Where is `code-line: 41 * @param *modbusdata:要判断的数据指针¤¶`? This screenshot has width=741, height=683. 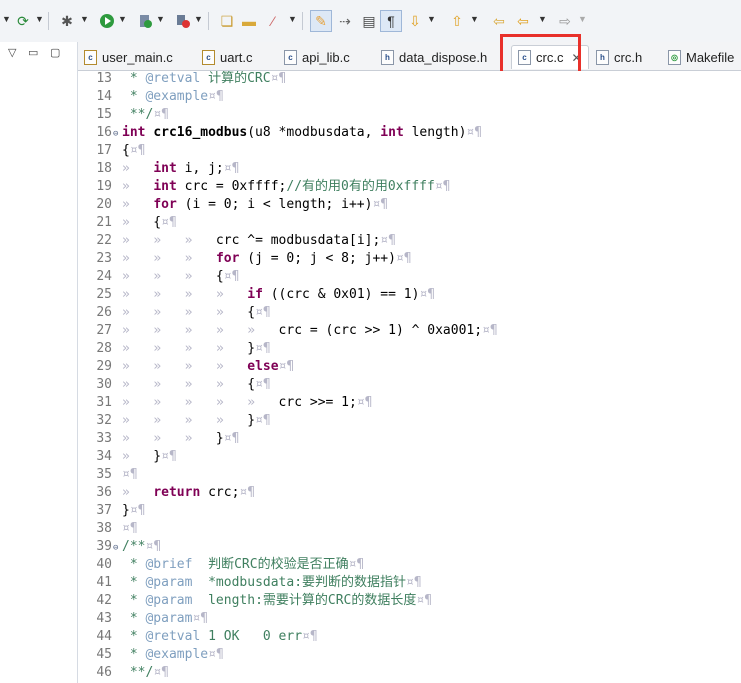 code-line: 41 * @param *modbusdata:要判断的数据指针¤¶ is located at coordinates (409, 583).